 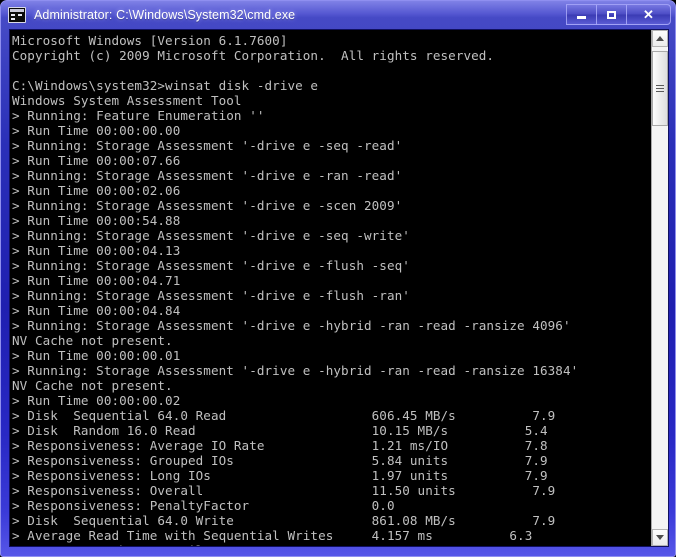 I want to click on maximize-button, so click(x=611, y=14).